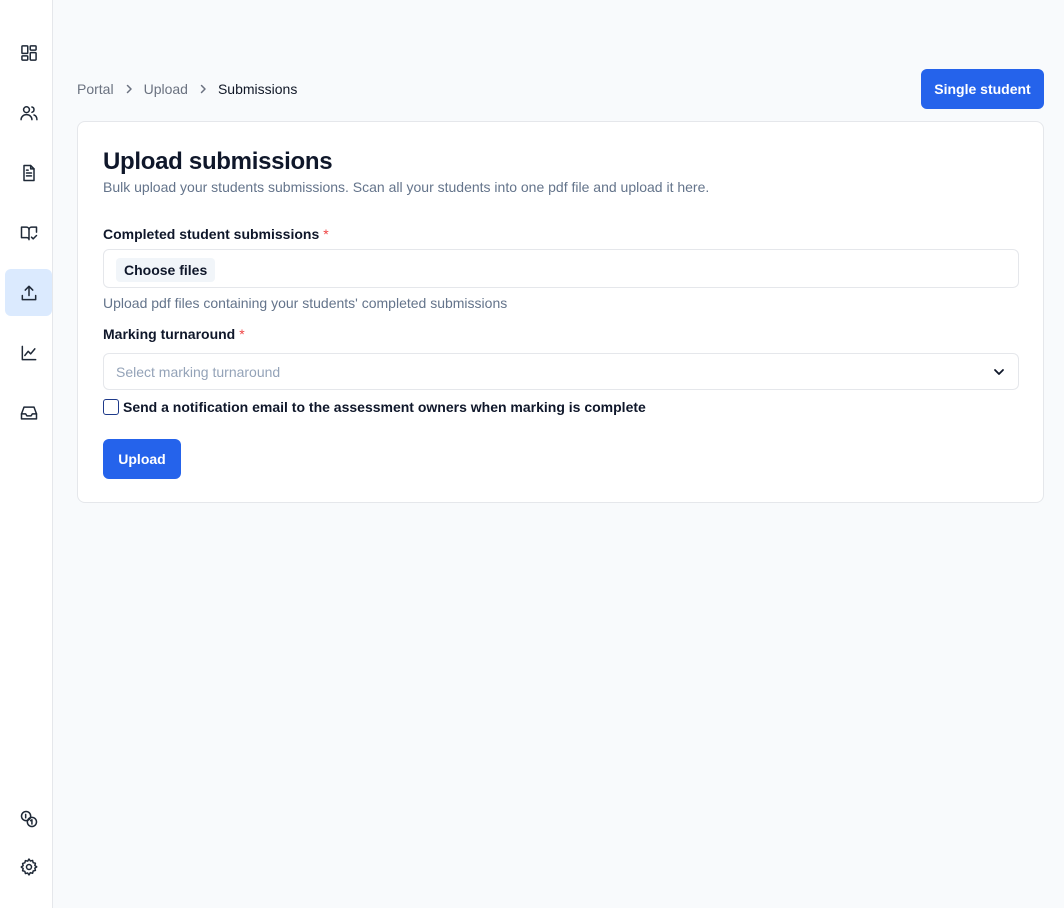 The image size is (1064, 908). I want to click on select-placeholder: Select marking turnaround, so click(198, 372).